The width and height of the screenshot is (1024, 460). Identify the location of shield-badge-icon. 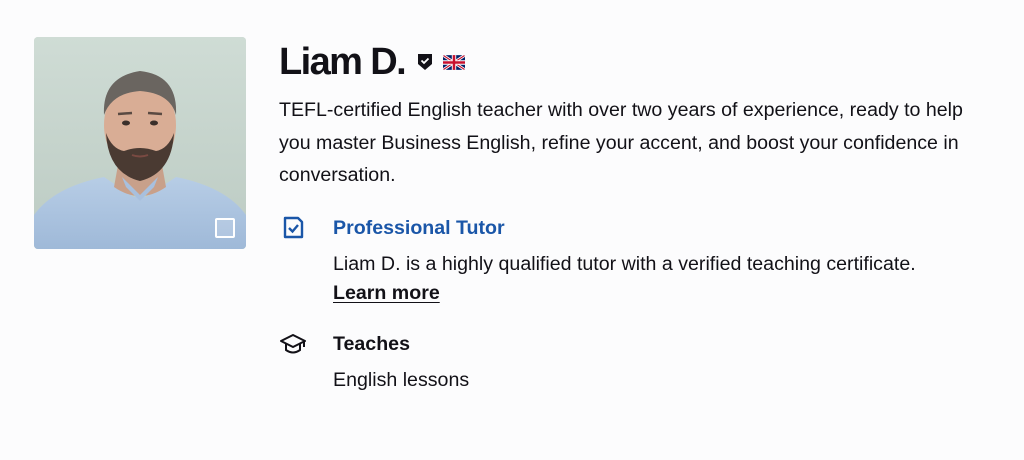
(425, 62).